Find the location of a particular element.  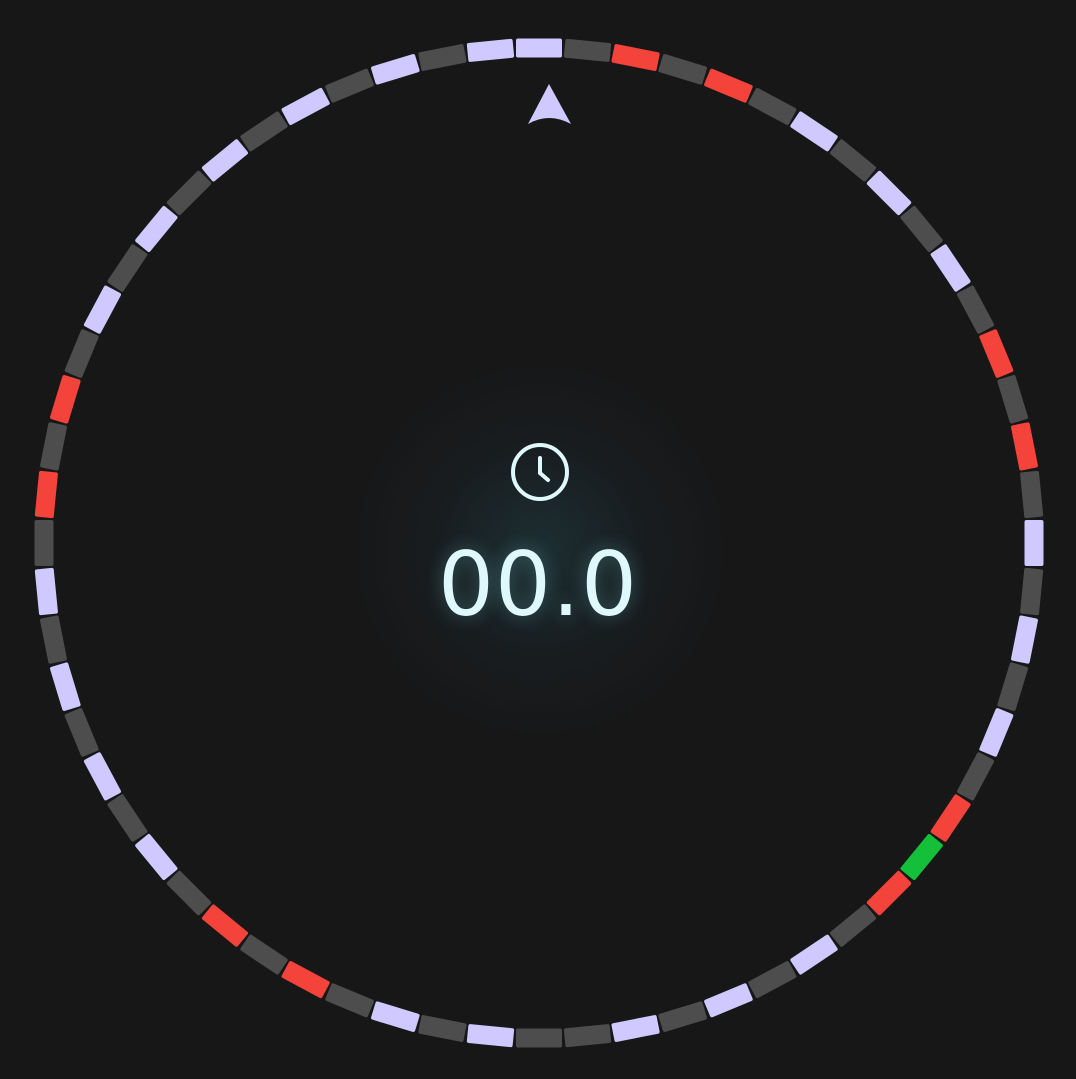

wheel-segment-green is located at coordinates (921, 857).